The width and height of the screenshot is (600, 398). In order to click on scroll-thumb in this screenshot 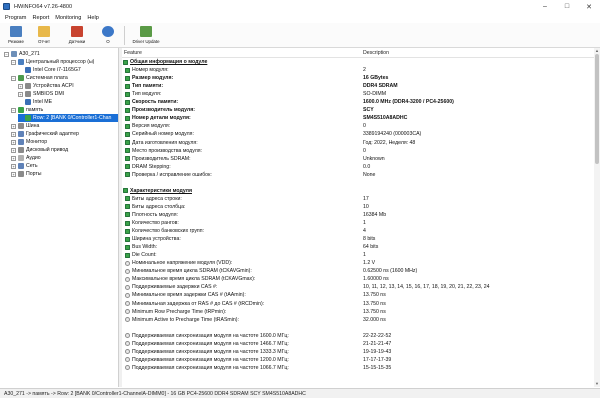, I will do `click(597, 109)`.